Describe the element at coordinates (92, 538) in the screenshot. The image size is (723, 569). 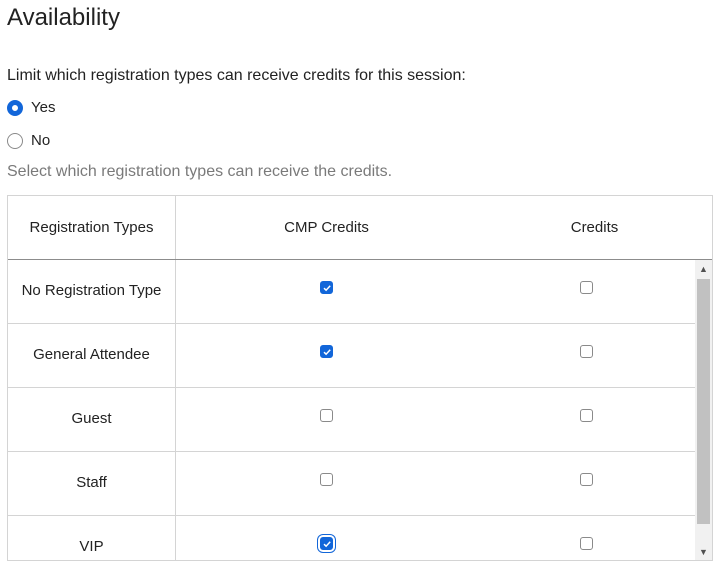
I see `registration-type-name: VIP` at that location.